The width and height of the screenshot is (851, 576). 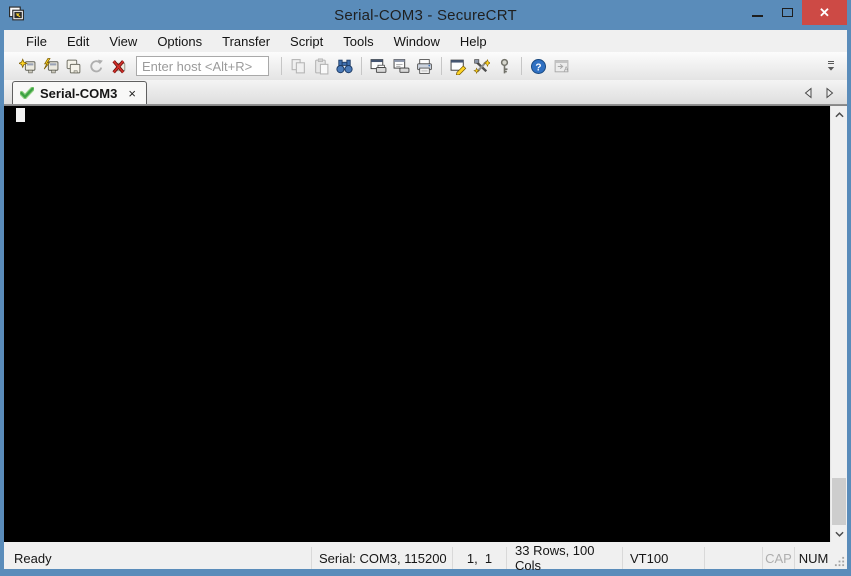 I want to click on session-options-button, so click(x=458, y=66).